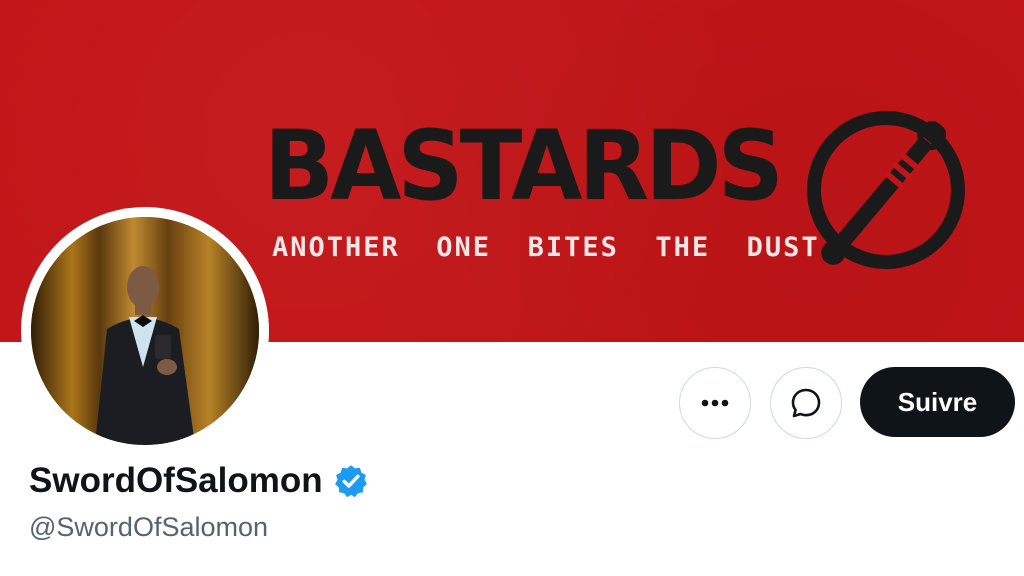  What do you see at coordinates (937, 402) in the screenshot?
I see `follow-button: Suivre` at bounding box center [937, 402].